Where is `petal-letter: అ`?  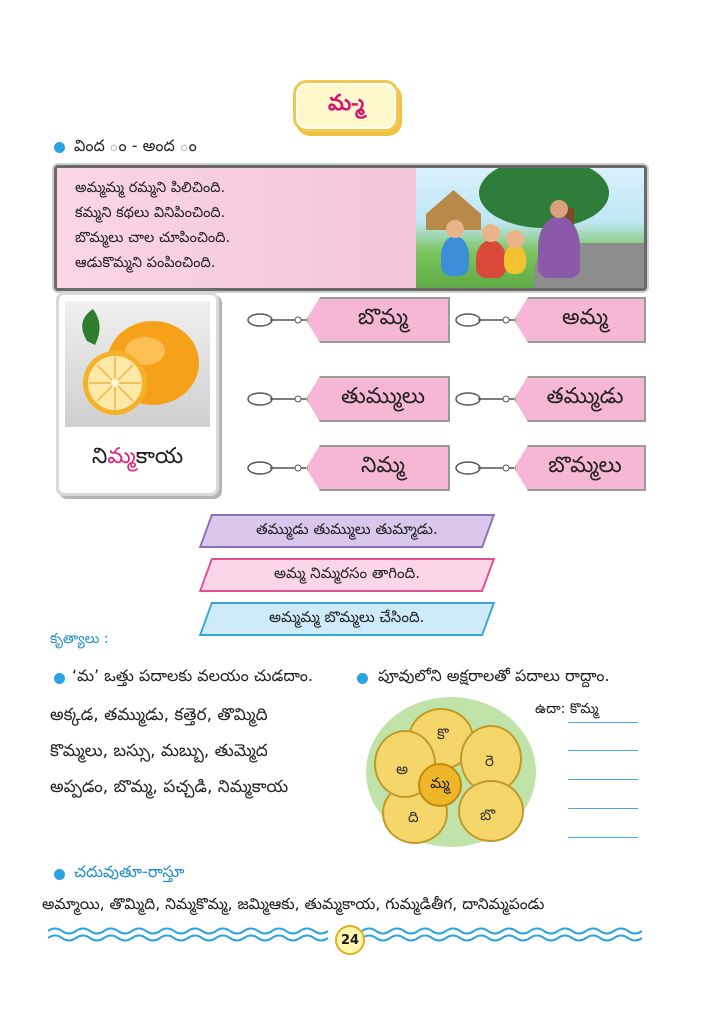 petal-letter: అ is located at coordinates (402, 769).